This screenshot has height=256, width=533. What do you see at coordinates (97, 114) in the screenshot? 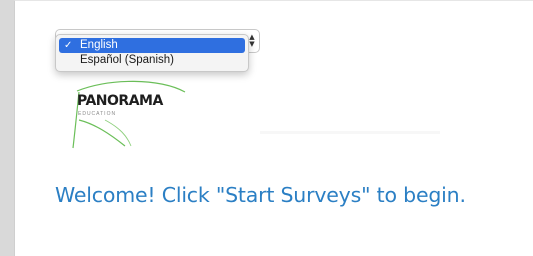
I see `logo-tagline: EDUCATION` at bounding box center [97, 114].